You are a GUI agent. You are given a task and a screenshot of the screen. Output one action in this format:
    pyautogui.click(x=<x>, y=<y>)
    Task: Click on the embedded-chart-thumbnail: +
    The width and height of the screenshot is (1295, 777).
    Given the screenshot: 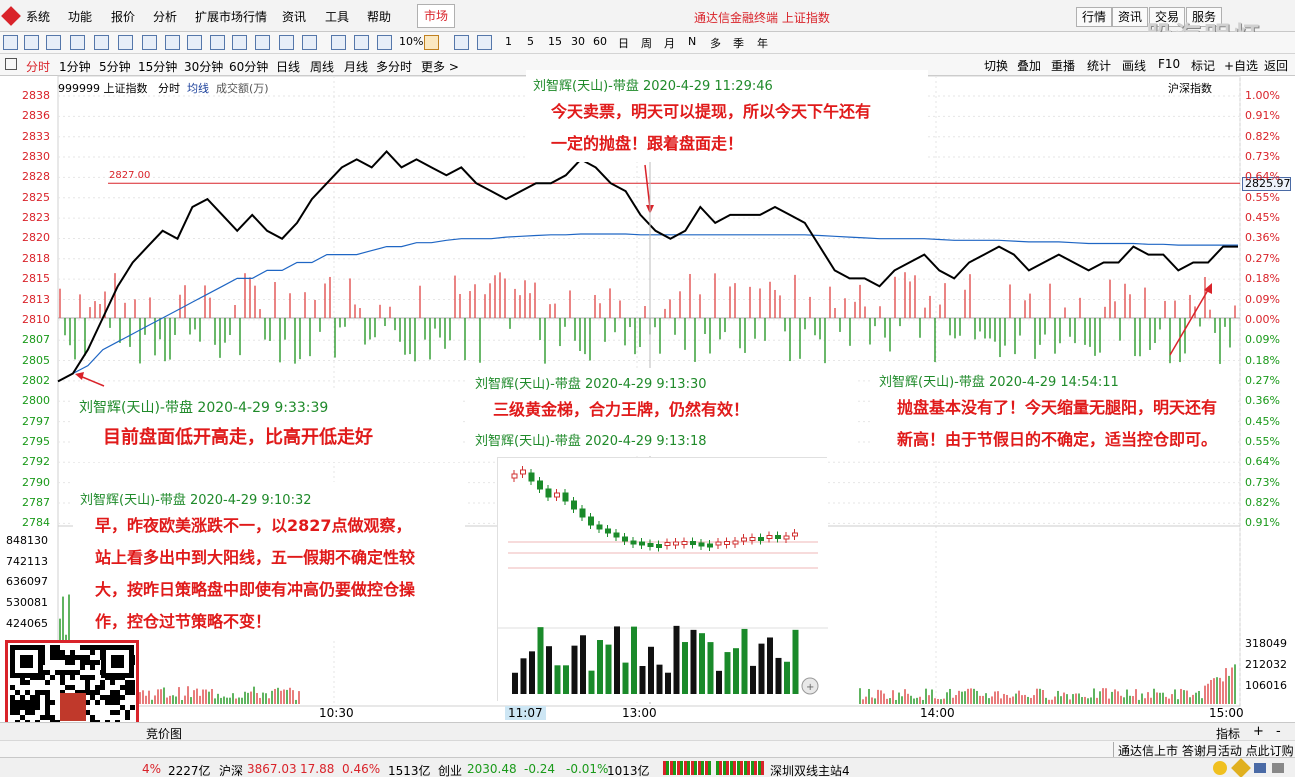 What is the action you would take?
    pyautogui.click(x=662, y=579)
    